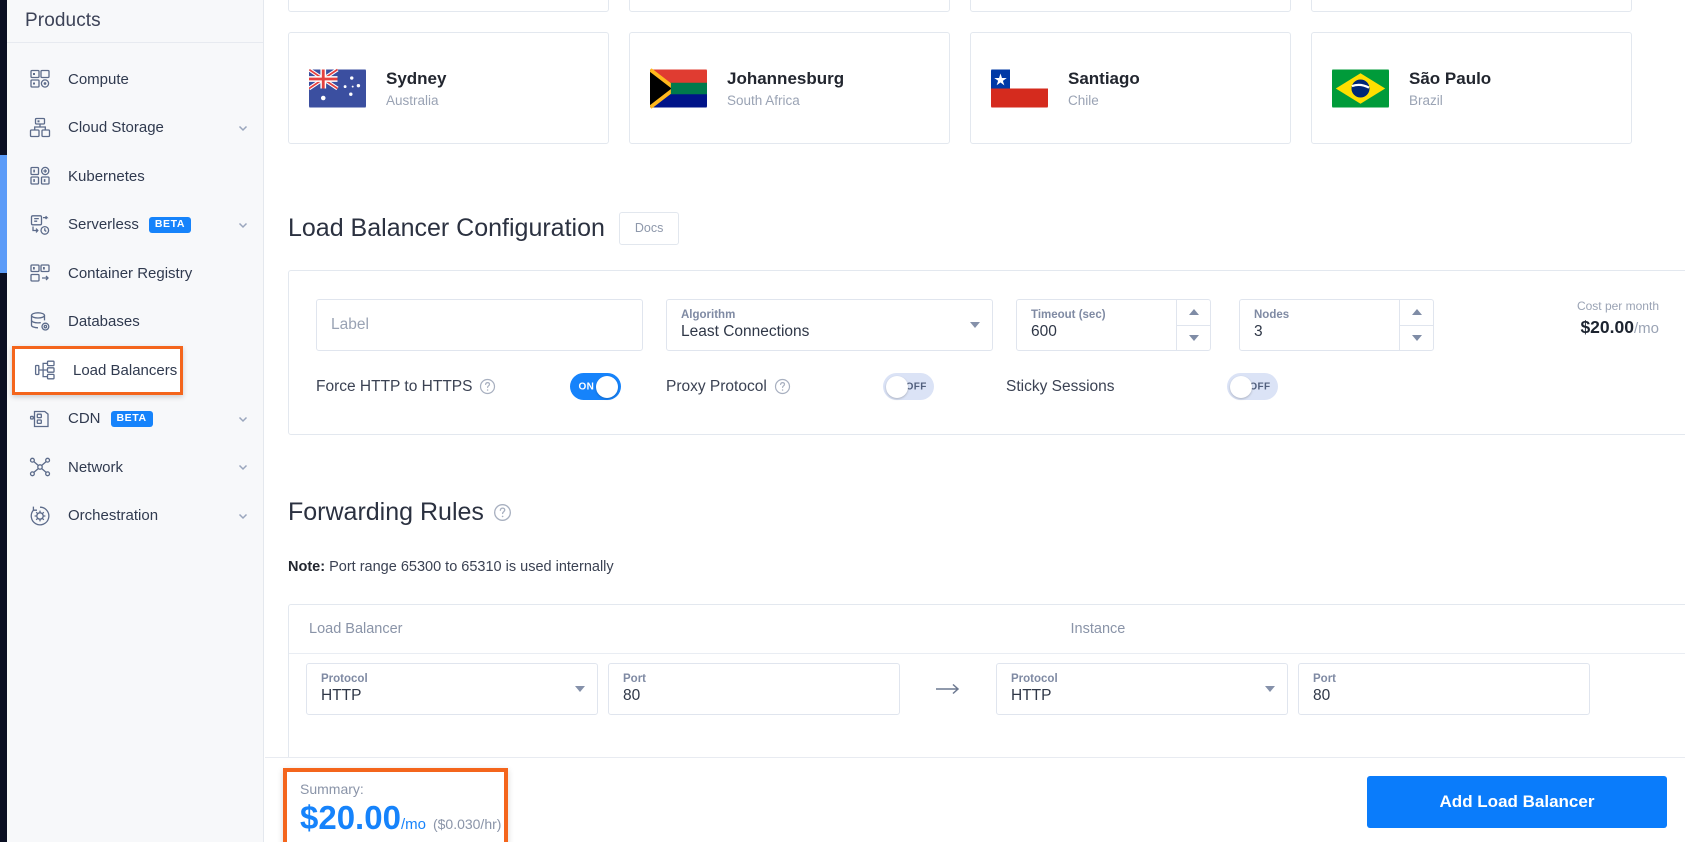 This screenshot has height=842, width=1685. Describe the element at coordinates (484, 228) in the screenshot. I see `load-balancer-config-heading: Load Balancer Configuration Docs` at that location.